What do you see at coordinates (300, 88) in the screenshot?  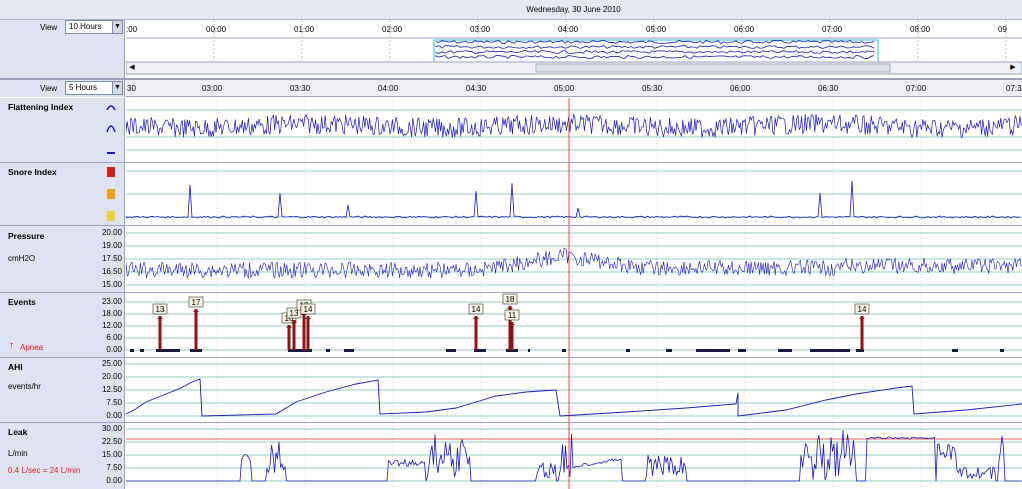 I see `detail-time-tick: 03:30` at bounding box center [300, 88].